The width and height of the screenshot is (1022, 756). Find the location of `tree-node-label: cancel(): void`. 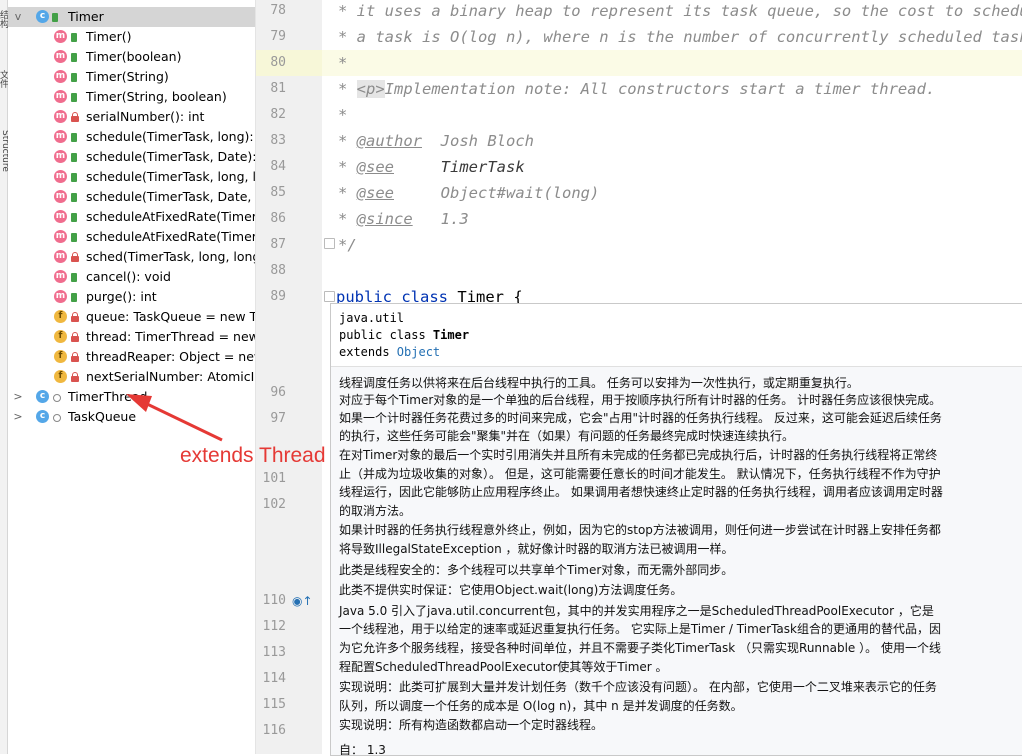

tree-node-label: cancel(): void is located at coordinates (128, 276).